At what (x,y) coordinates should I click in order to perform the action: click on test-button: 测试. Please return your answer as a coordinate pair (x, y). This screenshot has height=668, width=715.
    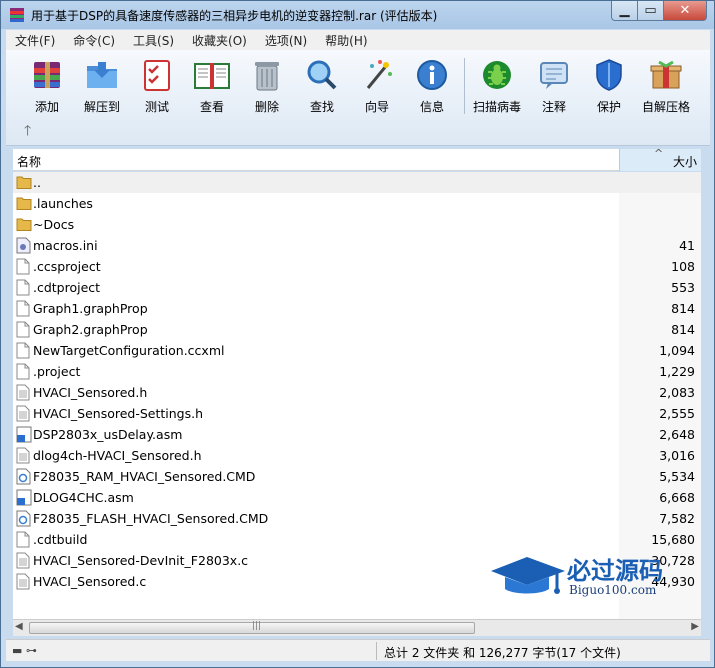
    Looking at the image, I should click on (157, 86).